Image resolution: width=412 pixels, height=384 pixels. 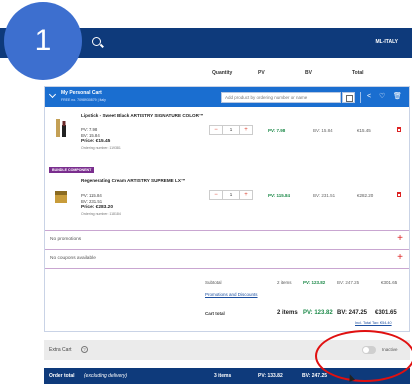 What do you see at coordinates (382, 97) in the screenshot?
I see `heart-icon: ♡` at bounding box center [382, 97].